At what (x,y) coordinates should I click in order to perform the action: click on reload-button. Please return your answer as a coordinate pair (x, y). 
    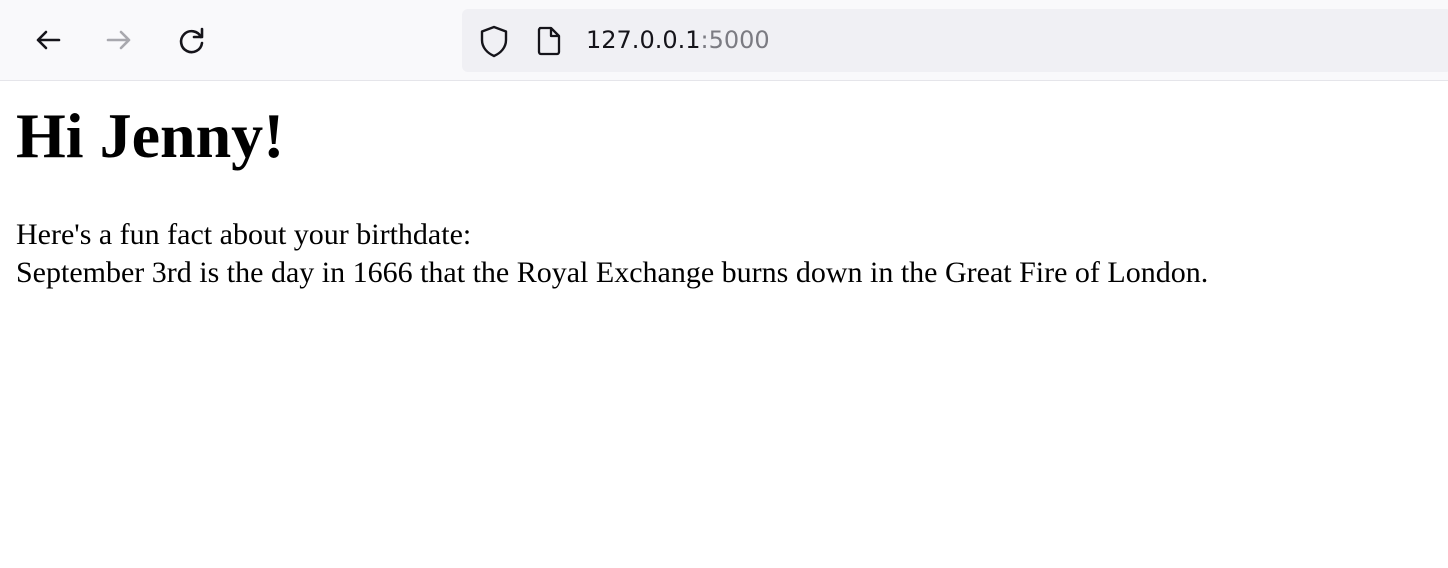
    Looking at the image, I should click on (192, 40).